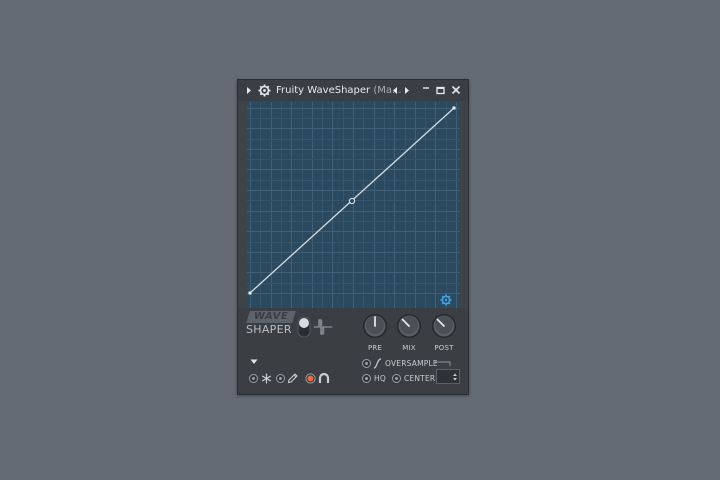 The height and width of the screenshot is (480, 720). I want to click on mix-knob, so click(409, 326).